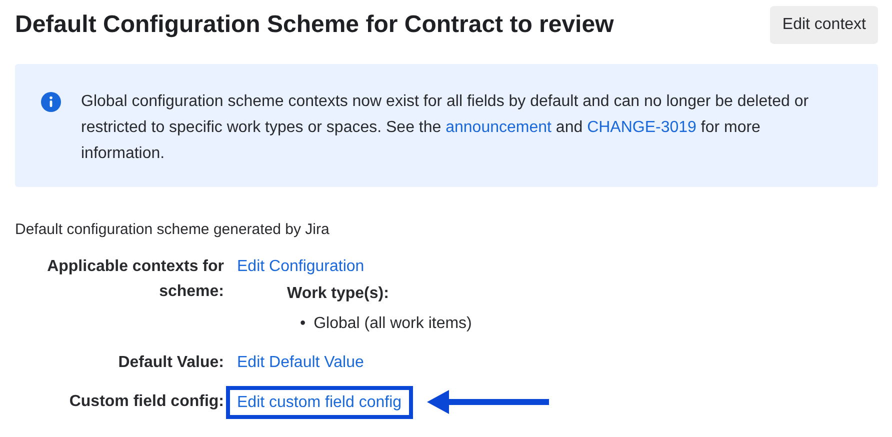  Describe the element at coordinates (170, 363) in the screenshot. I see `field-label: Default Value:` at that location.